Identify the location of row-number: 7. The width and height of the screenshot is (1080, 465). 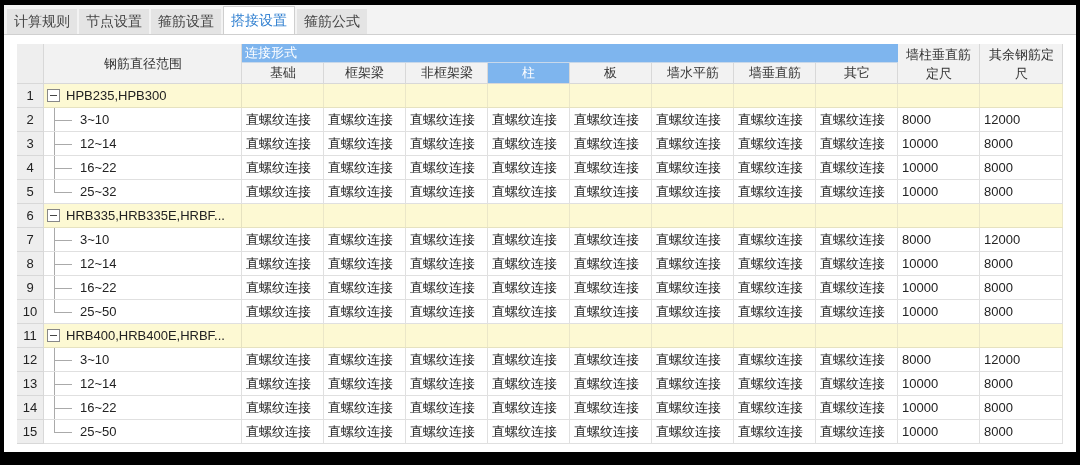
(30, 240).